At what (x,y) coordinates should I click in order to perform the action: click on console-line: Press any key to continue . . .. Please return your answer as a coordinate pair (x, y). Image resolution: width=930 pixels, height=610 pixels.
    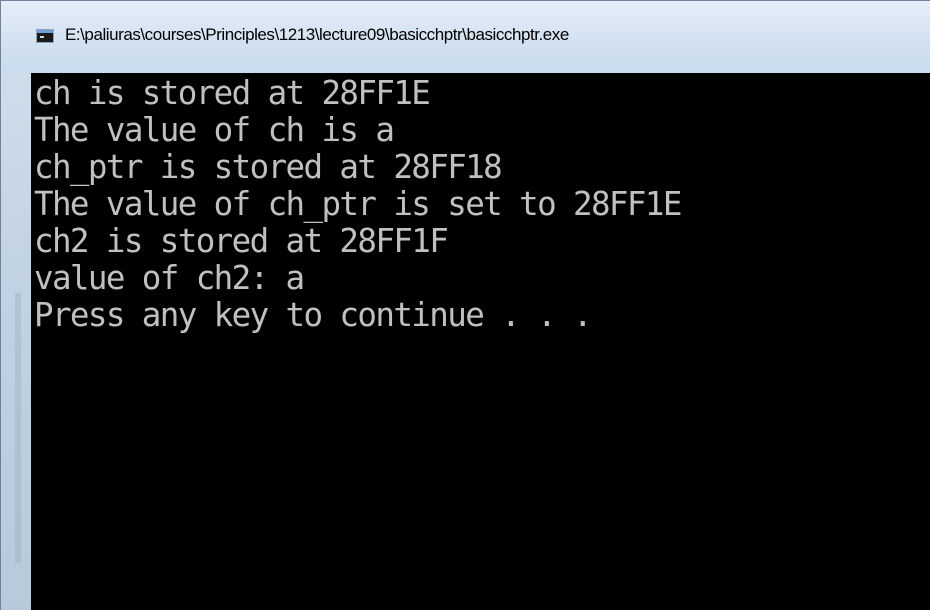
    Looking at the image, I should click on (313, 315).